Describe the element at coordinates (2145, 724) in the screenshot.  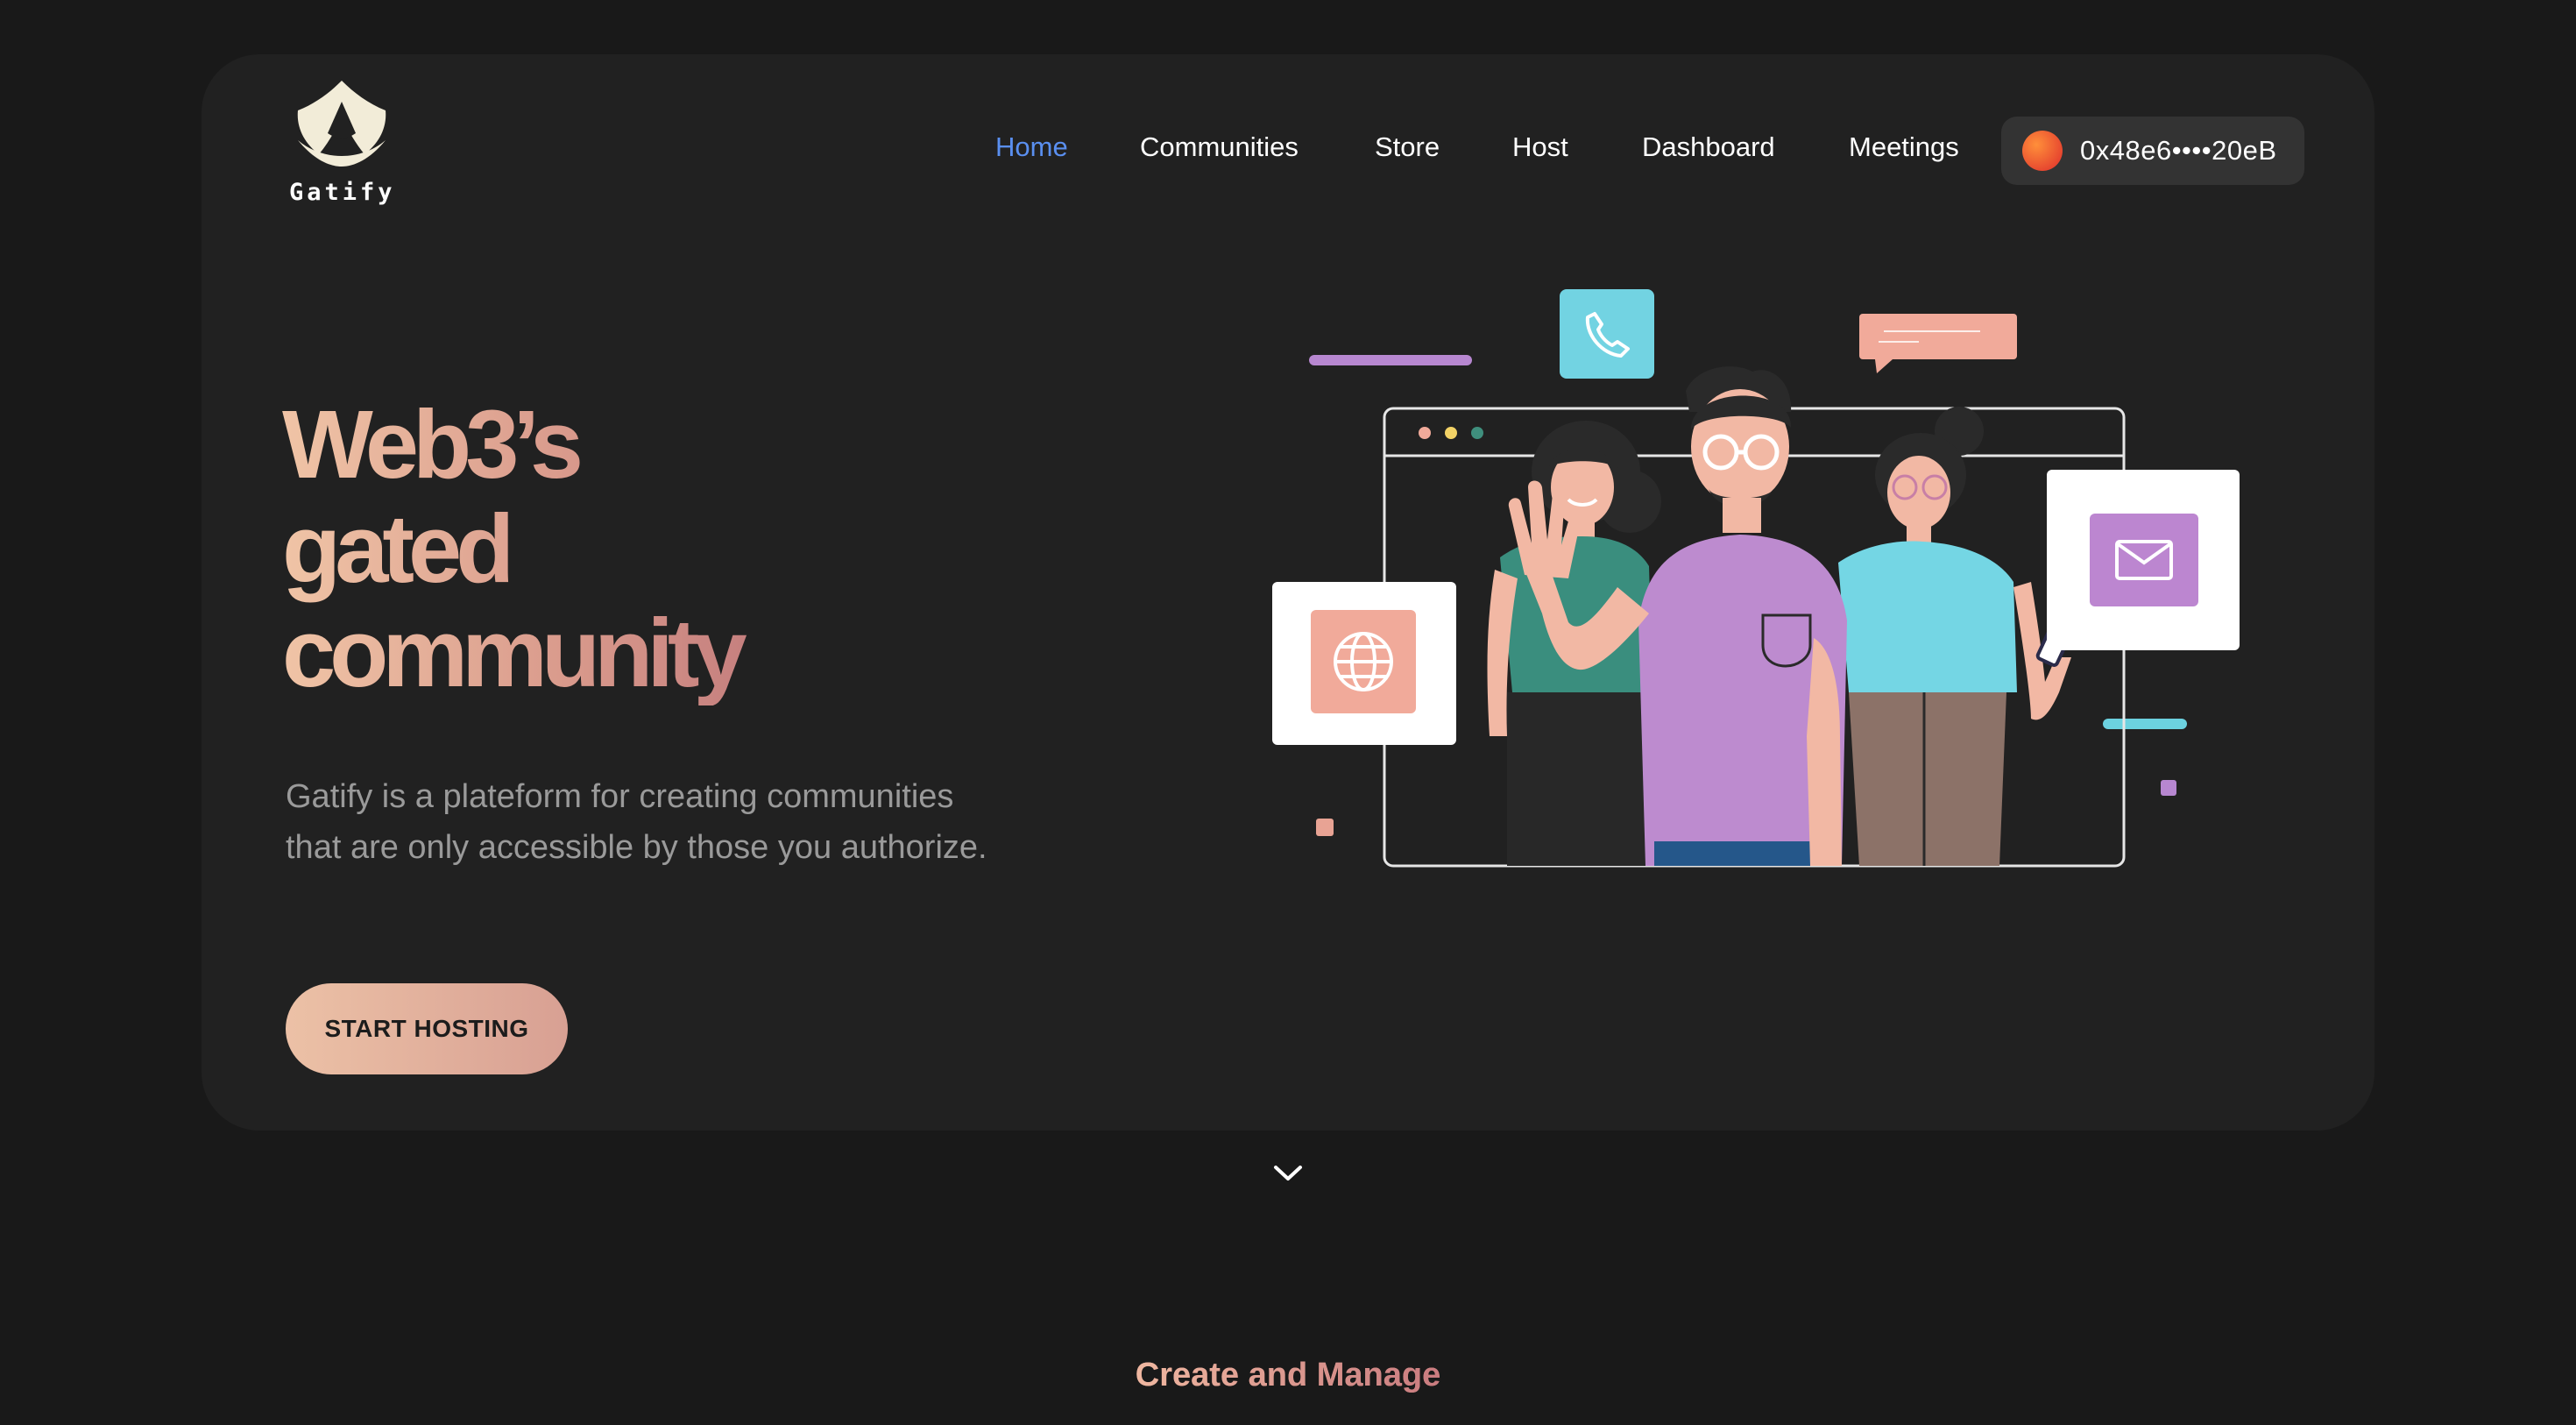
I see `decor-bar-cyan` at that location.